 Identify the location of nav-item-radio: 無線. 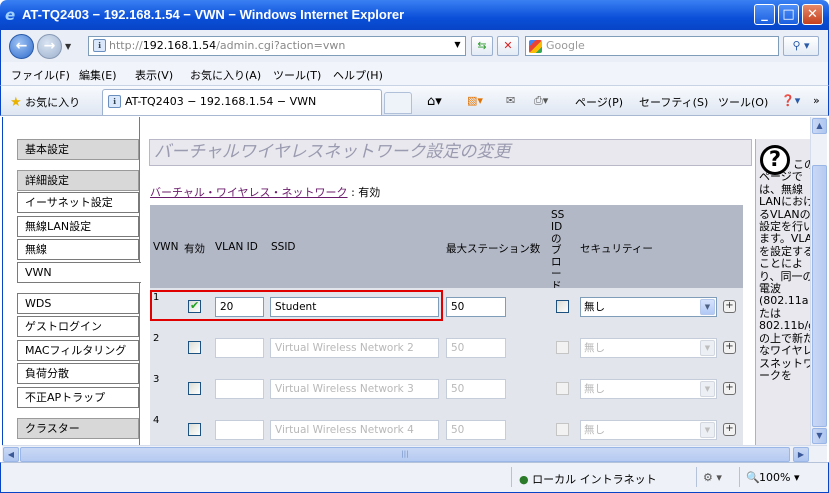
(78, 249).